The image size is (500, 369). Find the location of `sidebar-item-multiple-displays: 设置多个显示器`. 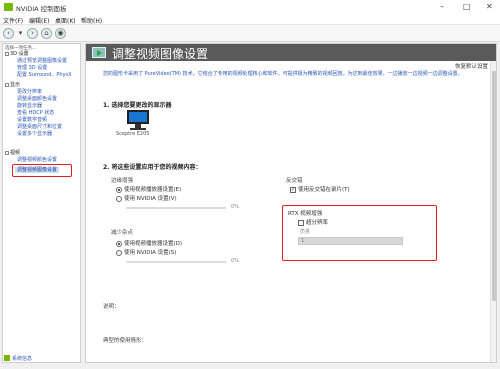

sidebar-item-multiple-displays: 设置多个显示器 is located at coordinates (34, 134).